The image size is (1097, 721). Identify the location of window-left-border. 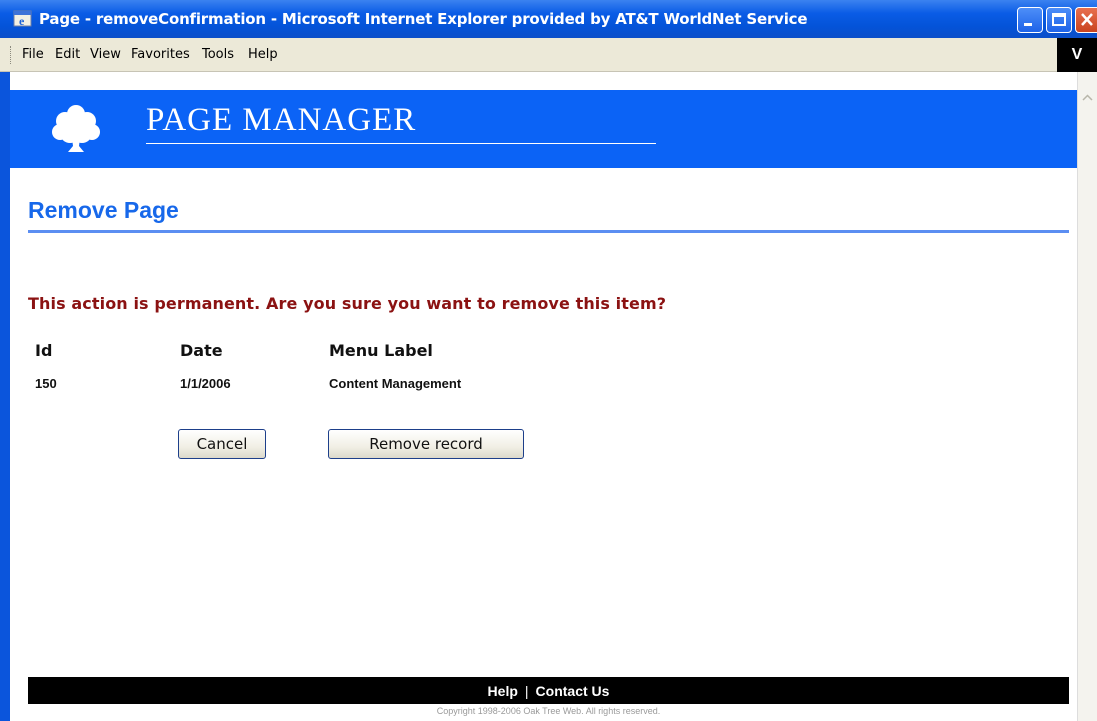
(5, 396).